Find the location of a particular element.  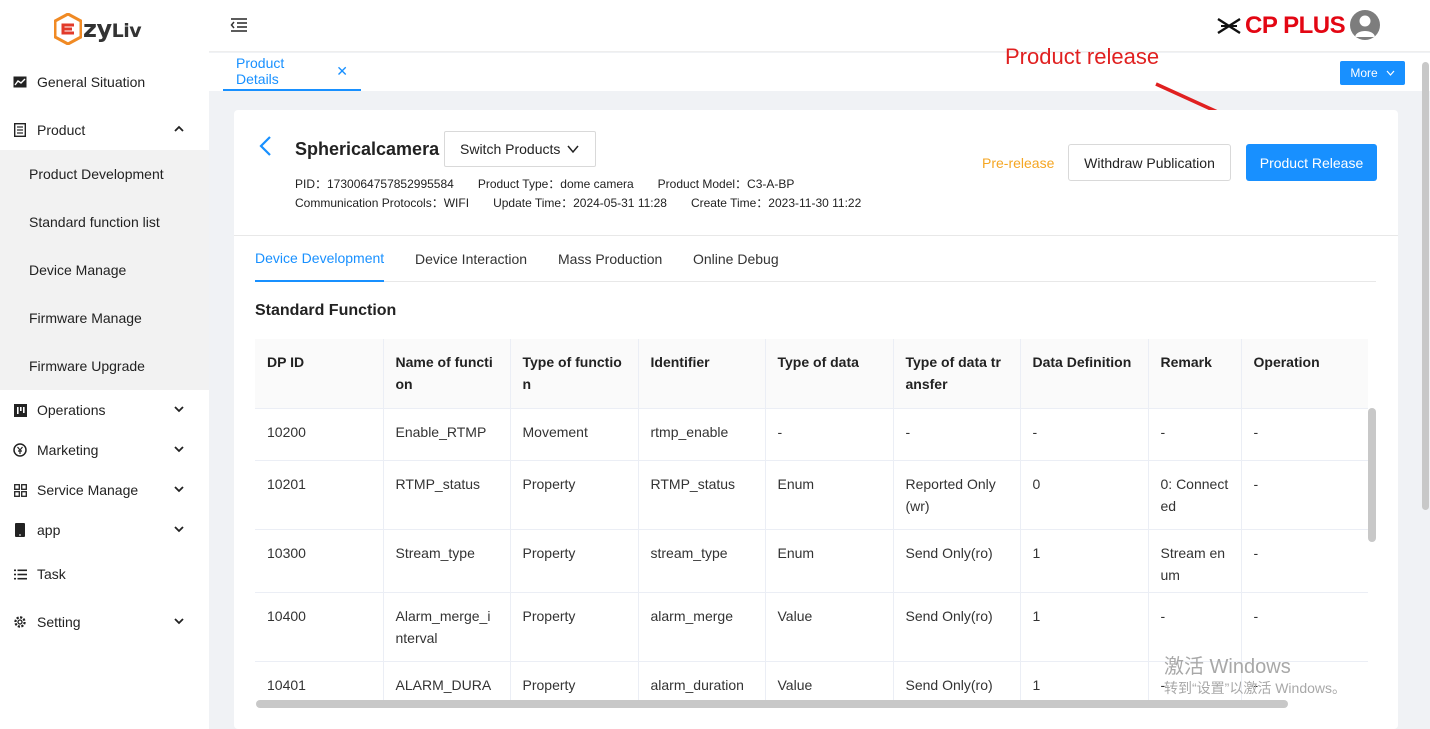

column-header: Type of data transfer is located at coordinates (957, 374).